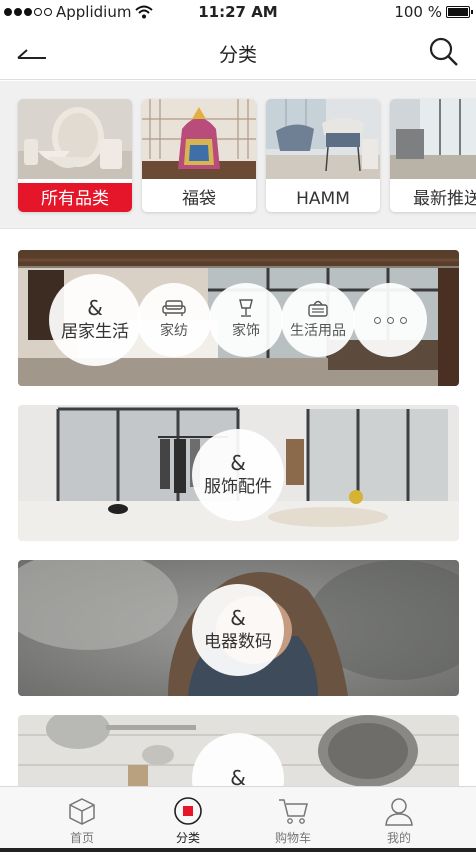 The width and height of the screenshot is (476, 852). What do you see at coordinates (238, 642) in the screenshot?
I see `main-category-label: 电器数码` at bounding box center [238, 642].